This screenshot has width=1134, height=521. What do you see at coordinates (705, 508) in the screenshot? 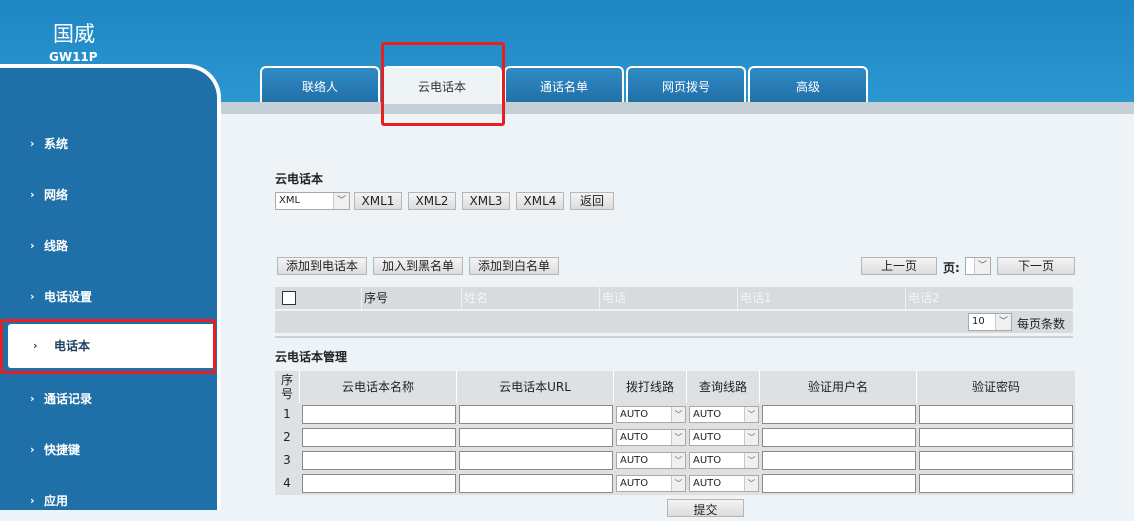
I see `submit-button: 提交` at bounding box center [705, 508].